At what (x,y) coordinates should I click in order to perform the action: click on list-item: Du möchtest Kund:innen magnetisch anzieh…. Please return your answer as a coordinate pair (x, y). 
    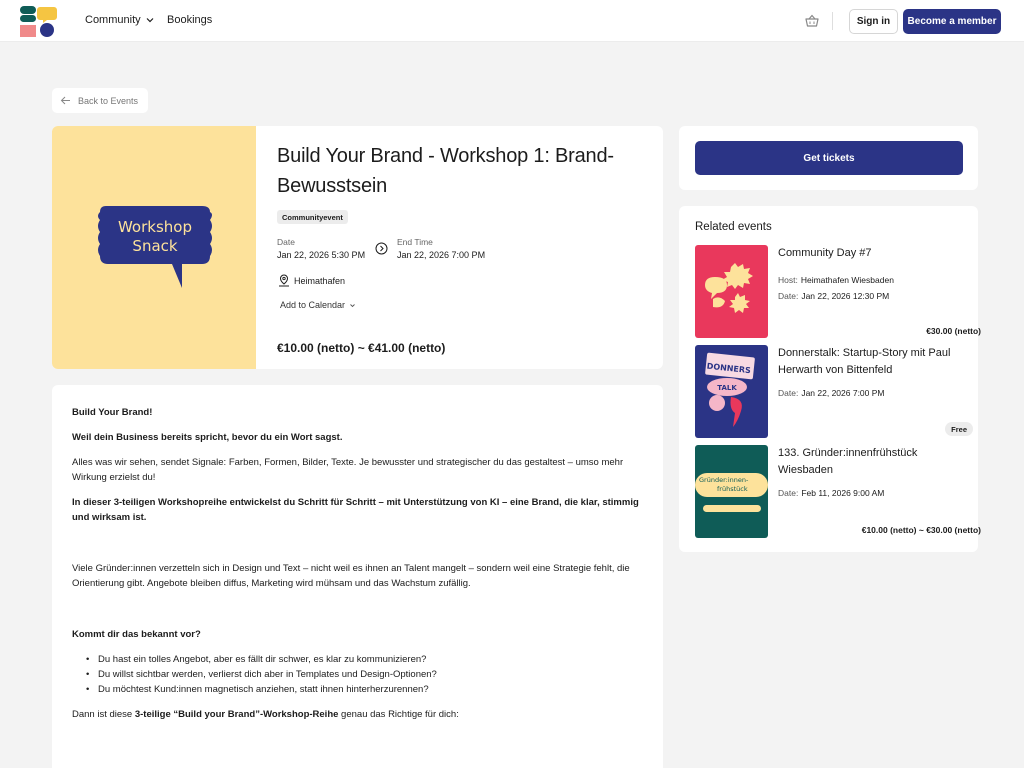
    Looking at the image, I should click on (364, 689).